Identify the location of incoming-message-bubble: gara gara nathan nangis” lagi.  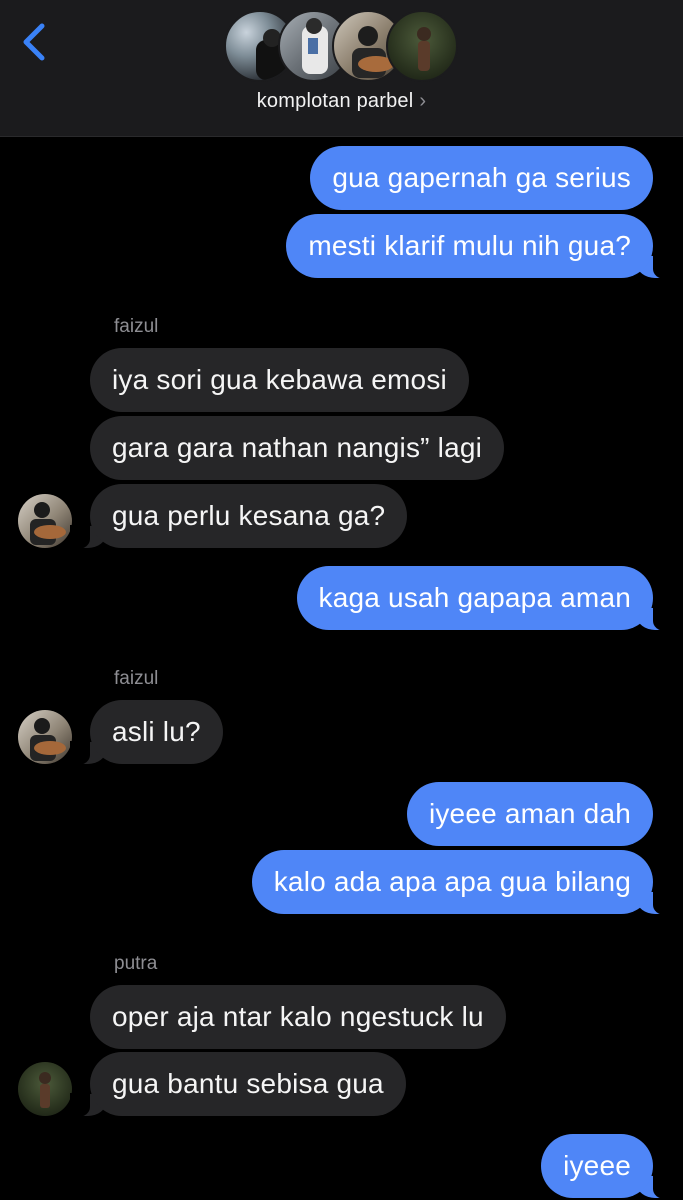
(297, 448).